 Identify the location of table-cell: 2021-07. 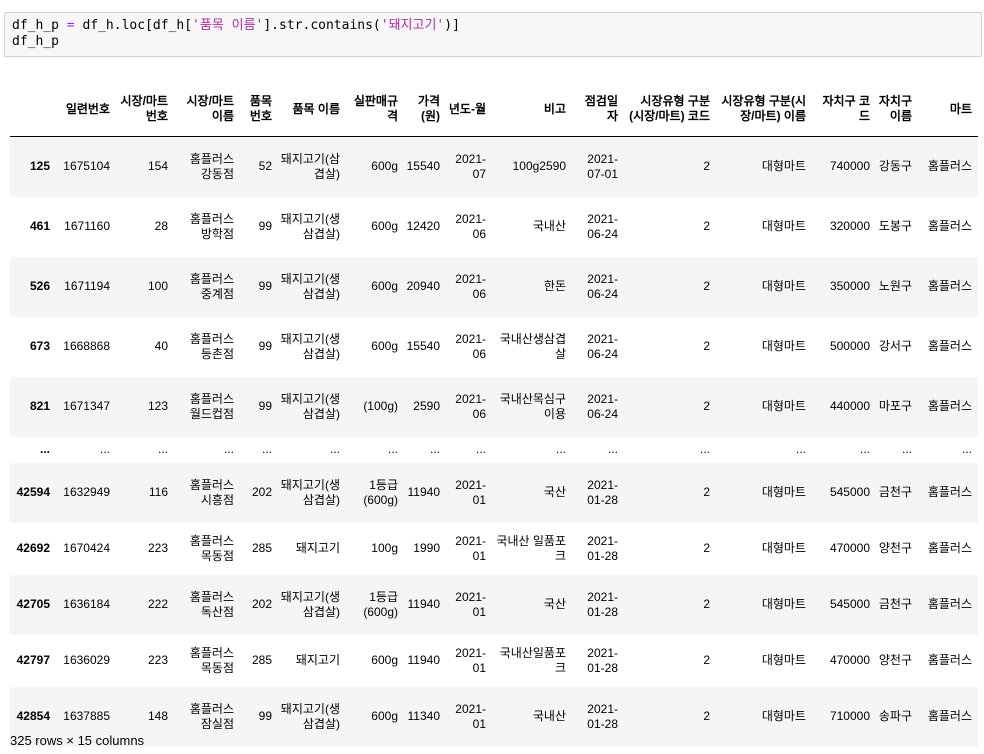
(470, 166).